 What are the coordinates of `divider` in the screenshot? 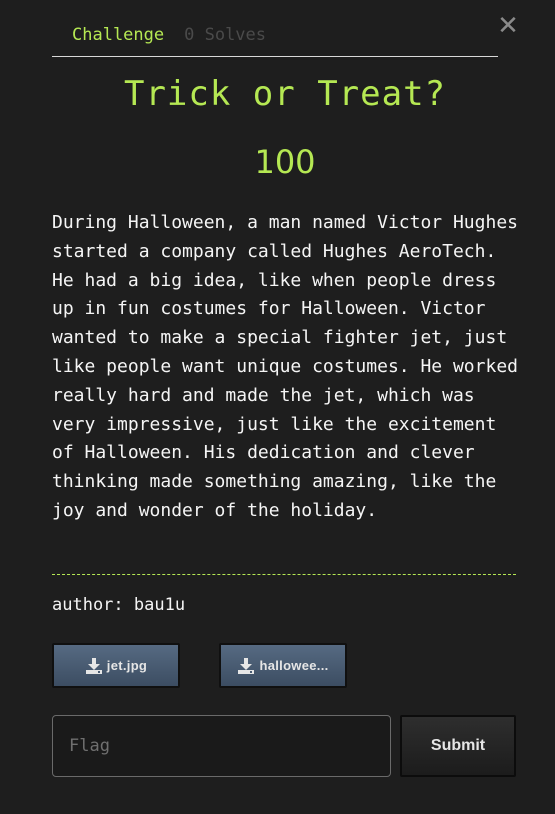 It's located at (284, 574).